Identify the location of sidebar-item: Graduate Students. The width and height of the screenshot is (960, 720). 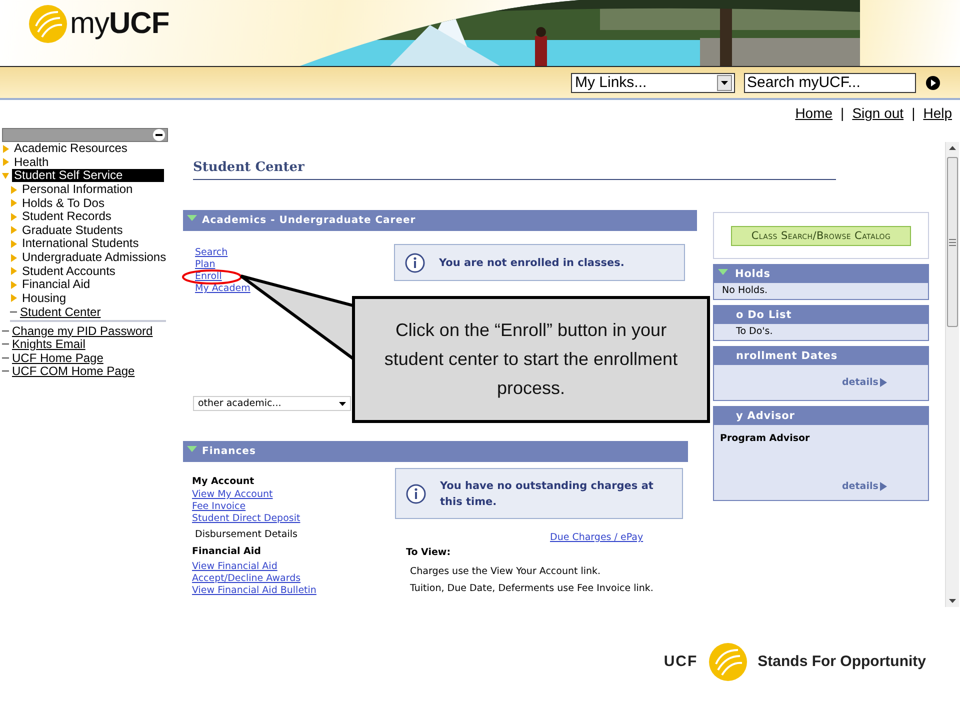
(72, 230).